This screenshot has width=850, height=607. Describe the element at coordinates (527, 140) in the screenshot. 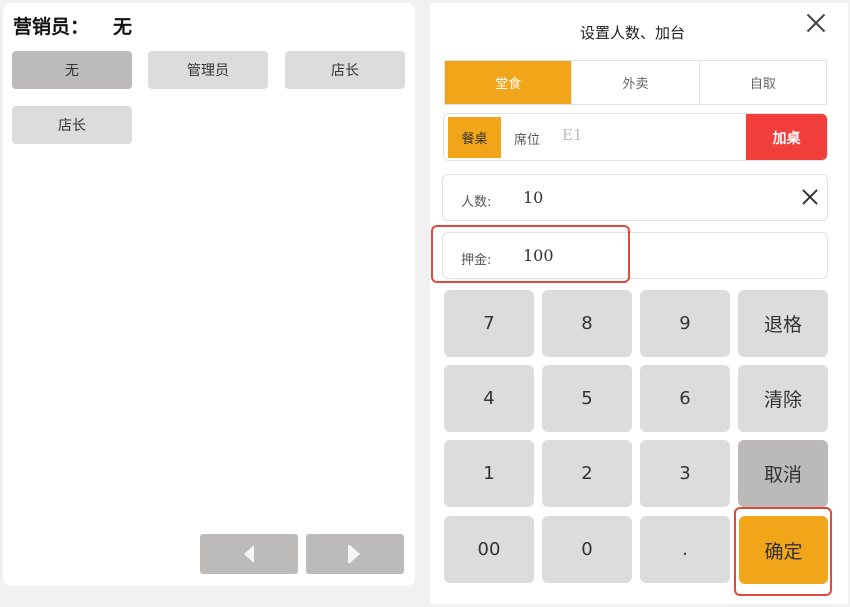

I see `seat-label: 席位` at that location.